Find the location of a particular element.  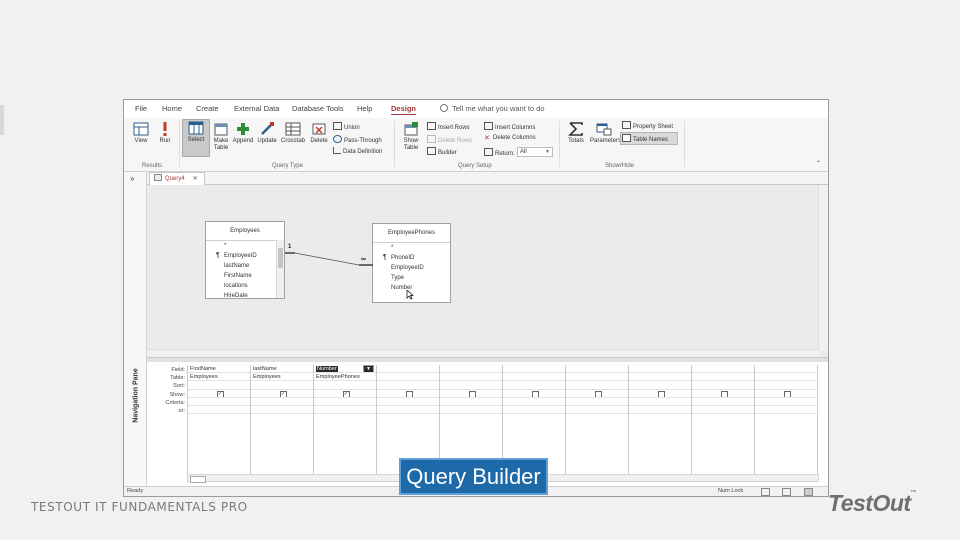

menu-external-data: External Data is located at coordinates (256, 108).